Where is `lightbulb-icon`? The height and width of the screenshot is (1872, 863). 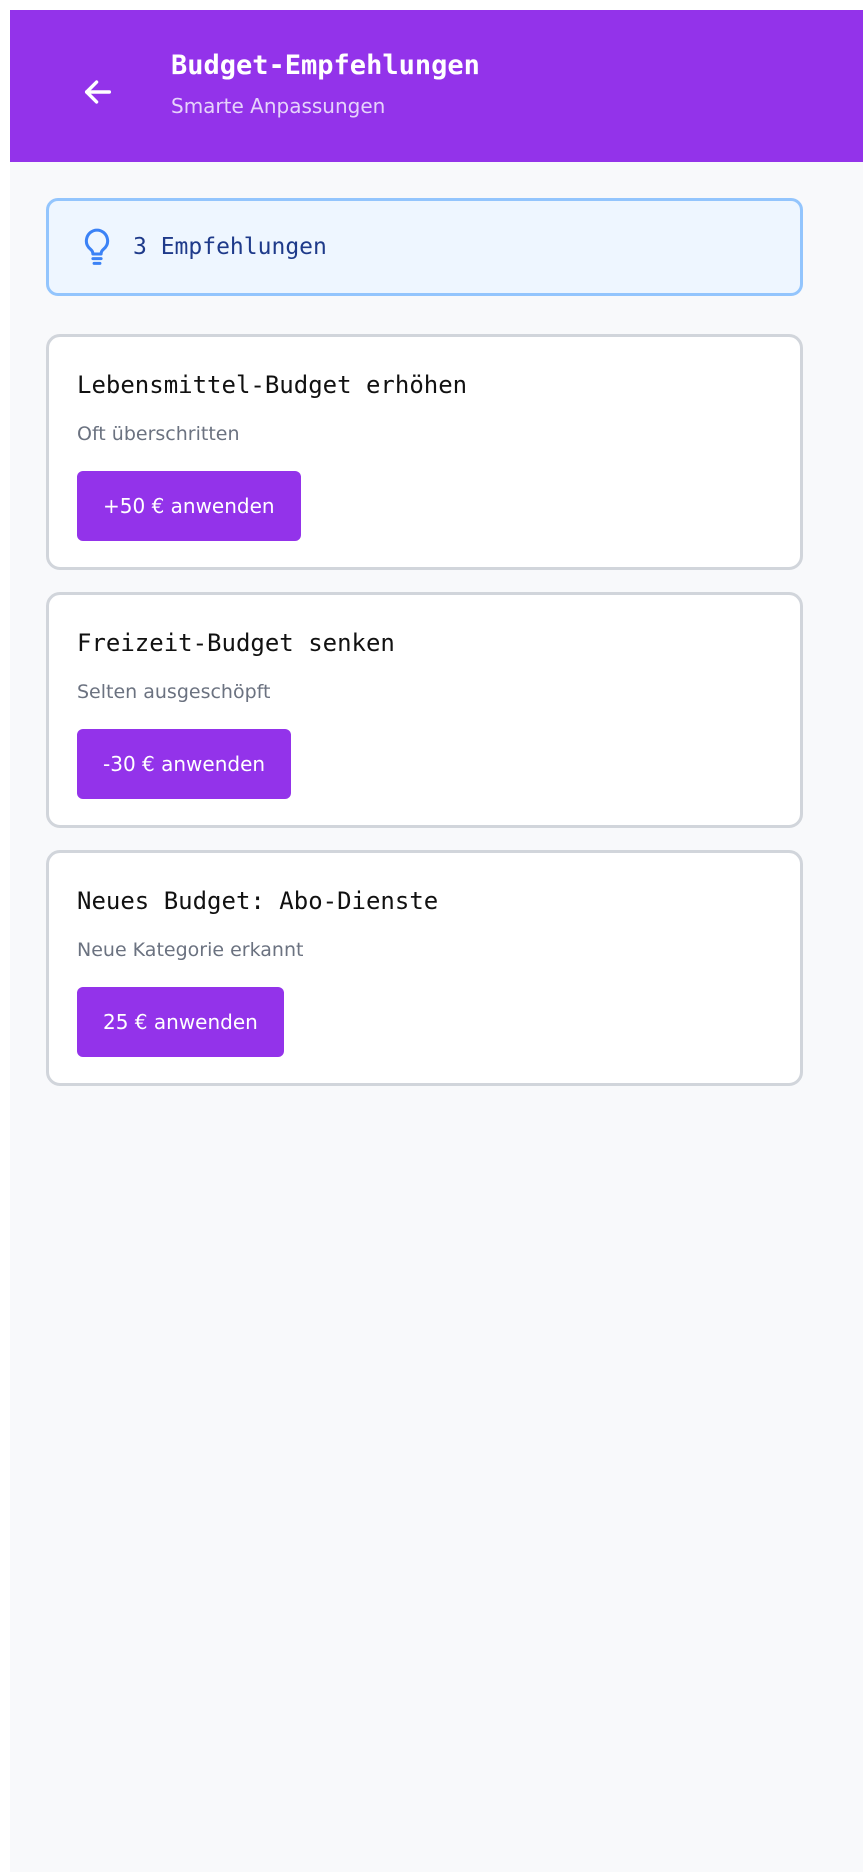
lightbulb-icon is located at coordinates (97, 247).